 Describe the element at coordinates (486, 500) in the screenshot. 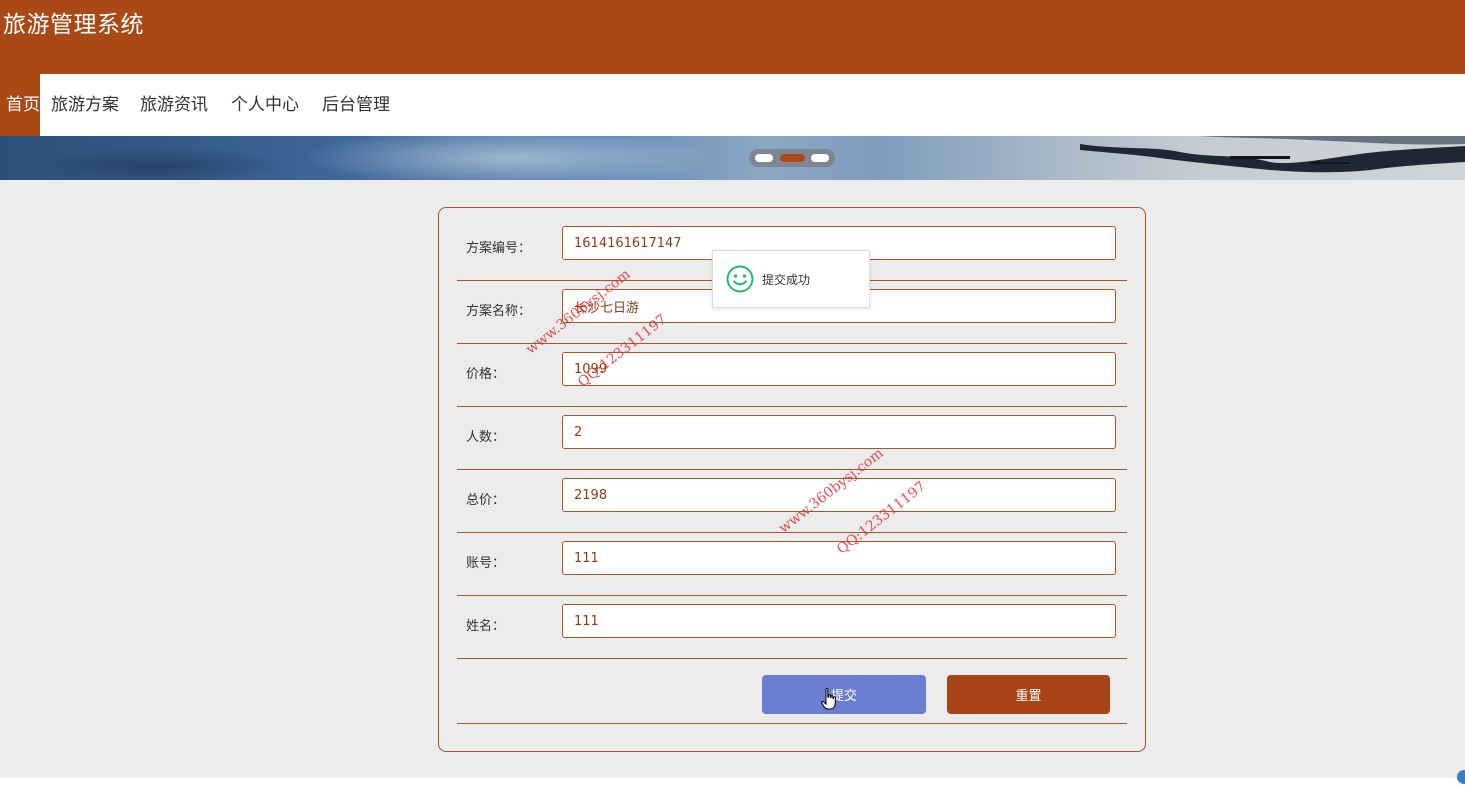

I see `total-price-label: 总价：` at that location.